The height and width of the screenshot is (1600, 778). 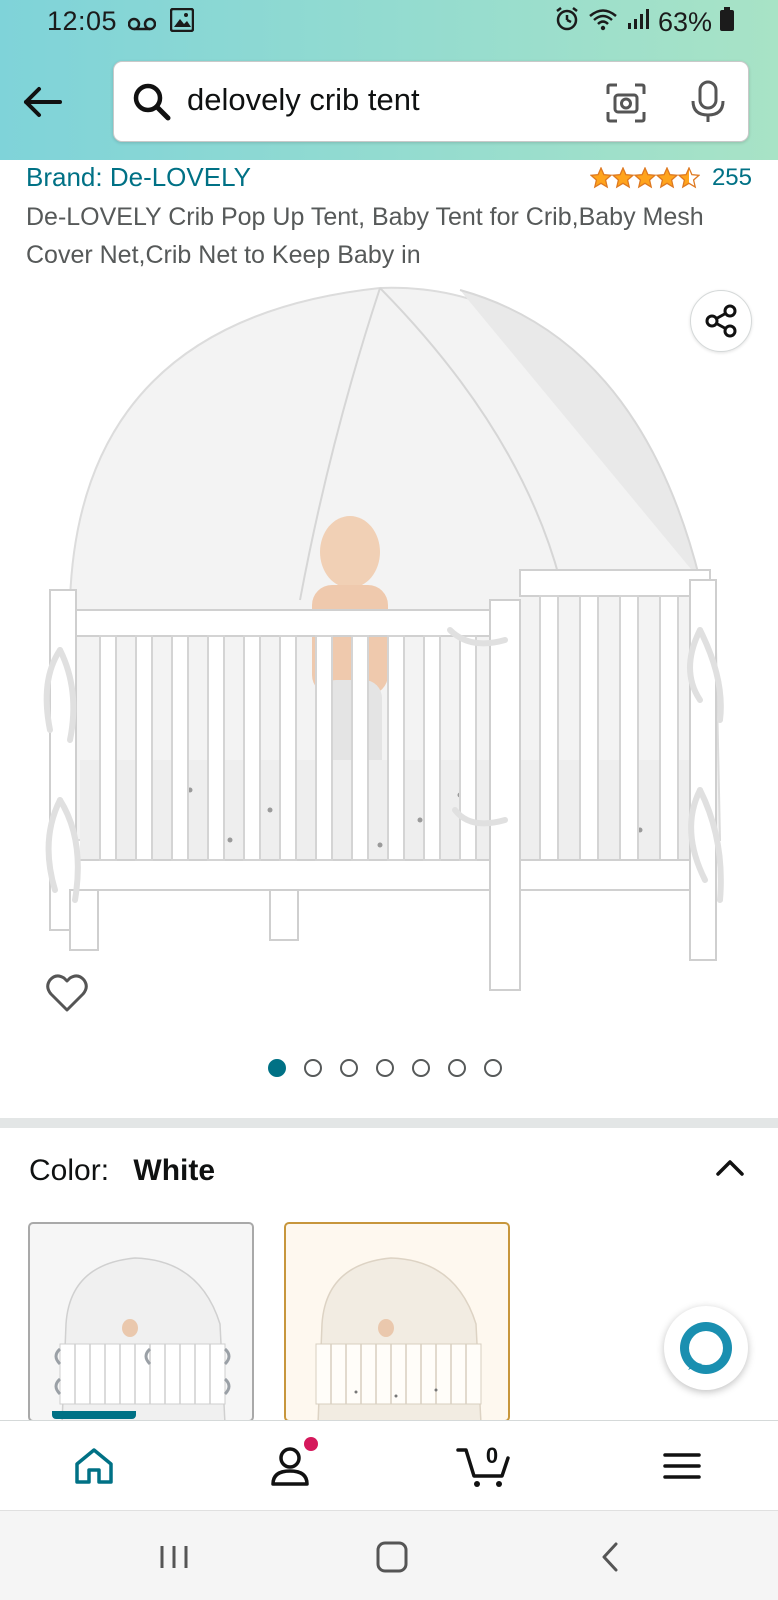 What do you see at coordinates (567, 22) in the screenshot?
I see `alarm-icon` at bounding box center [567, 22].